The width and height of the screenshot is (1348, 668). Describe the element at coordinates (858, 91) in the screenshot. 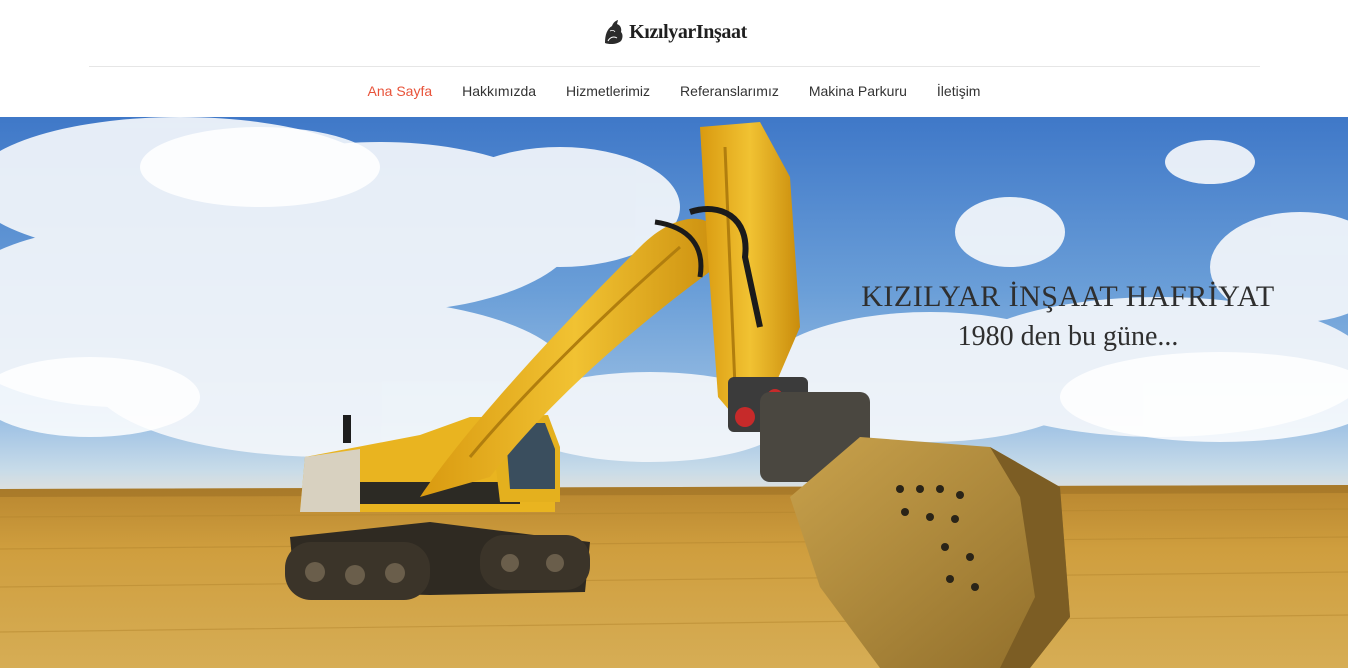

I see `nav-item-makina-parkuru: Makina Parkuru` at that location.